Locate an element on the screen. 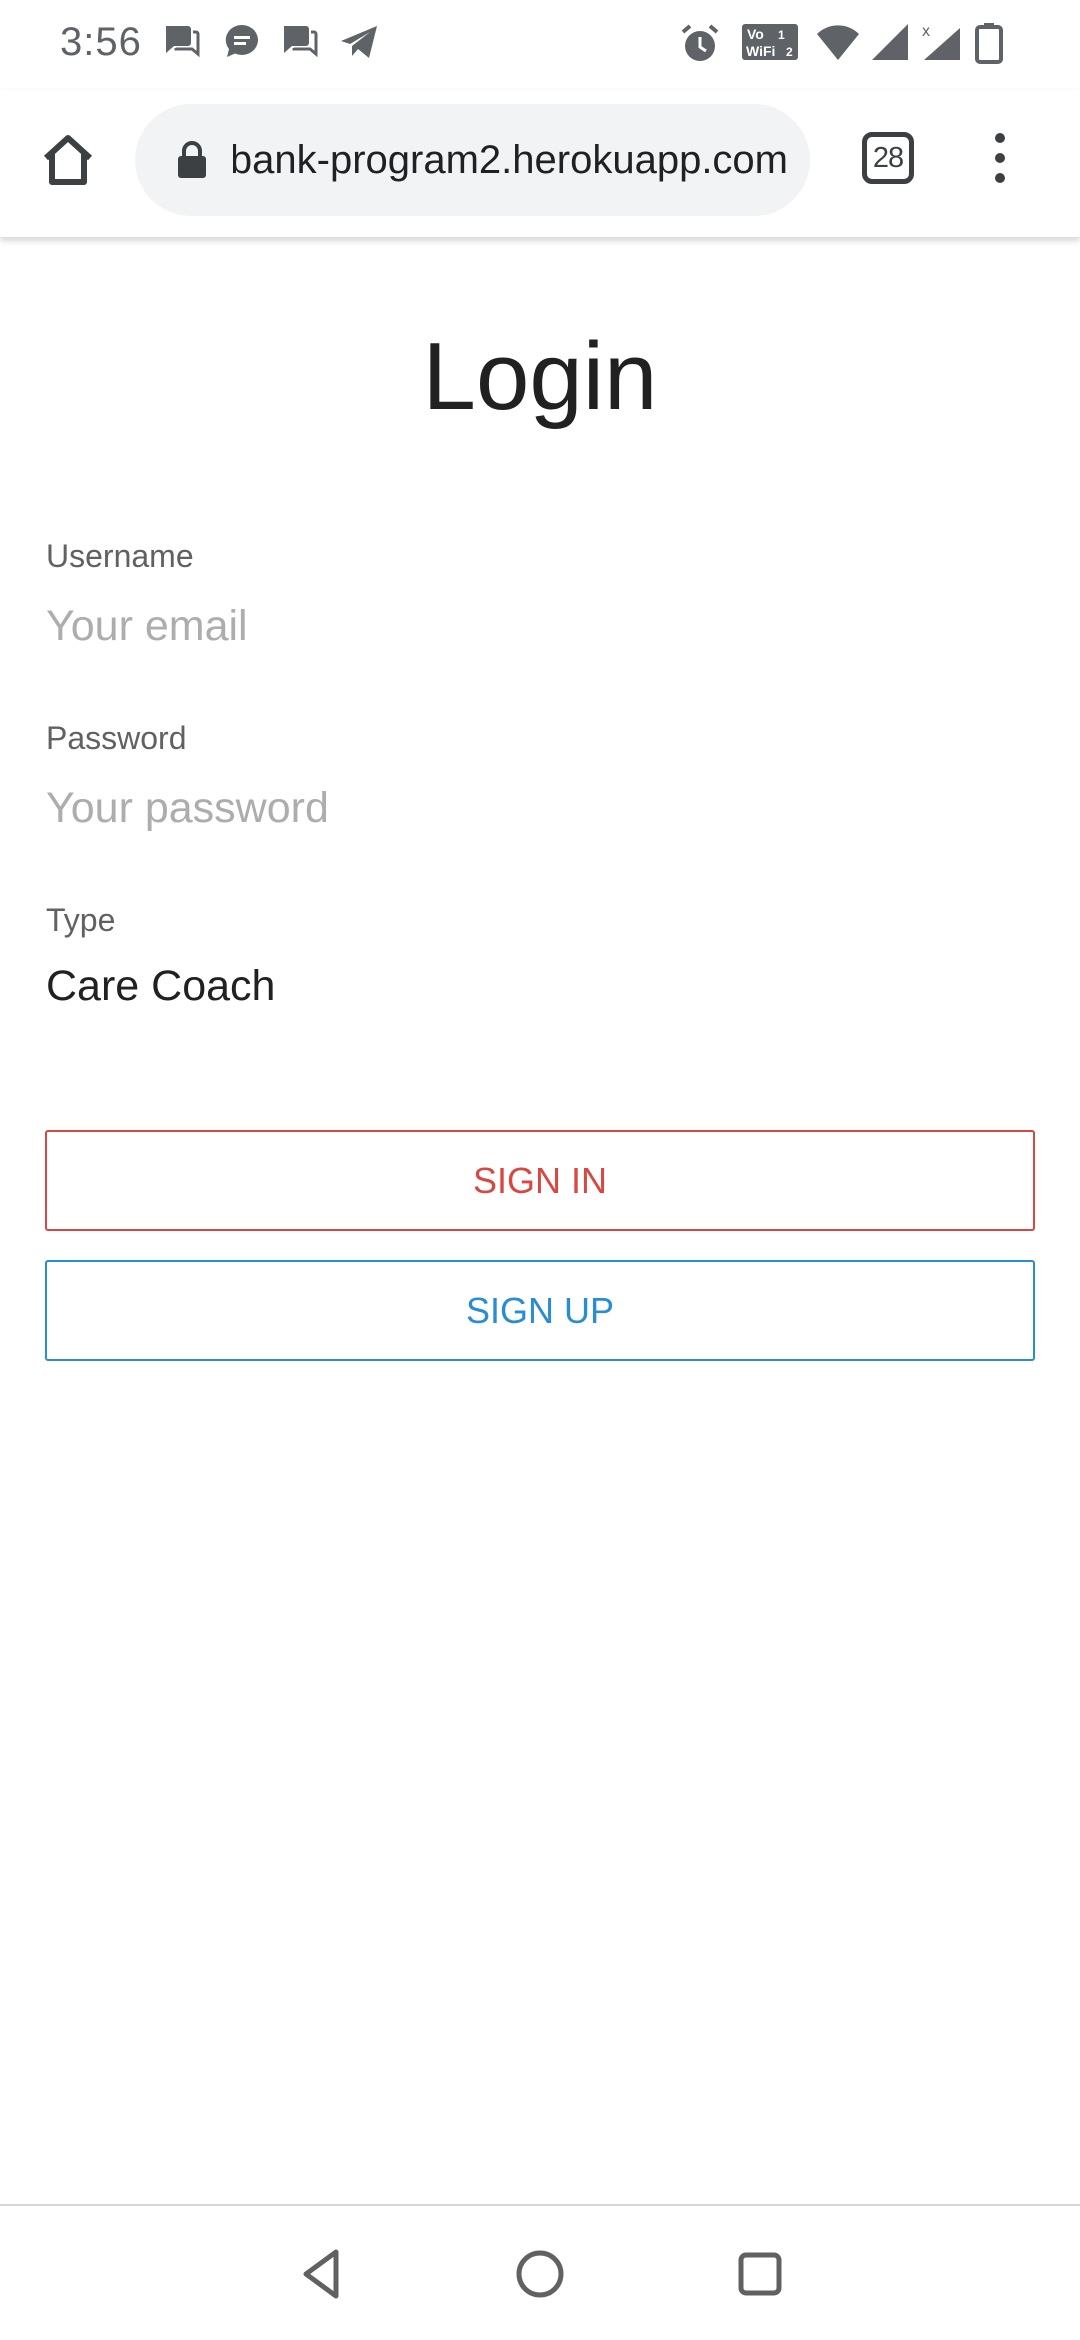 Image resolution: width=1080 pixels, height=2340 pixels. recents-icon is located at coordinates (760, 2274).